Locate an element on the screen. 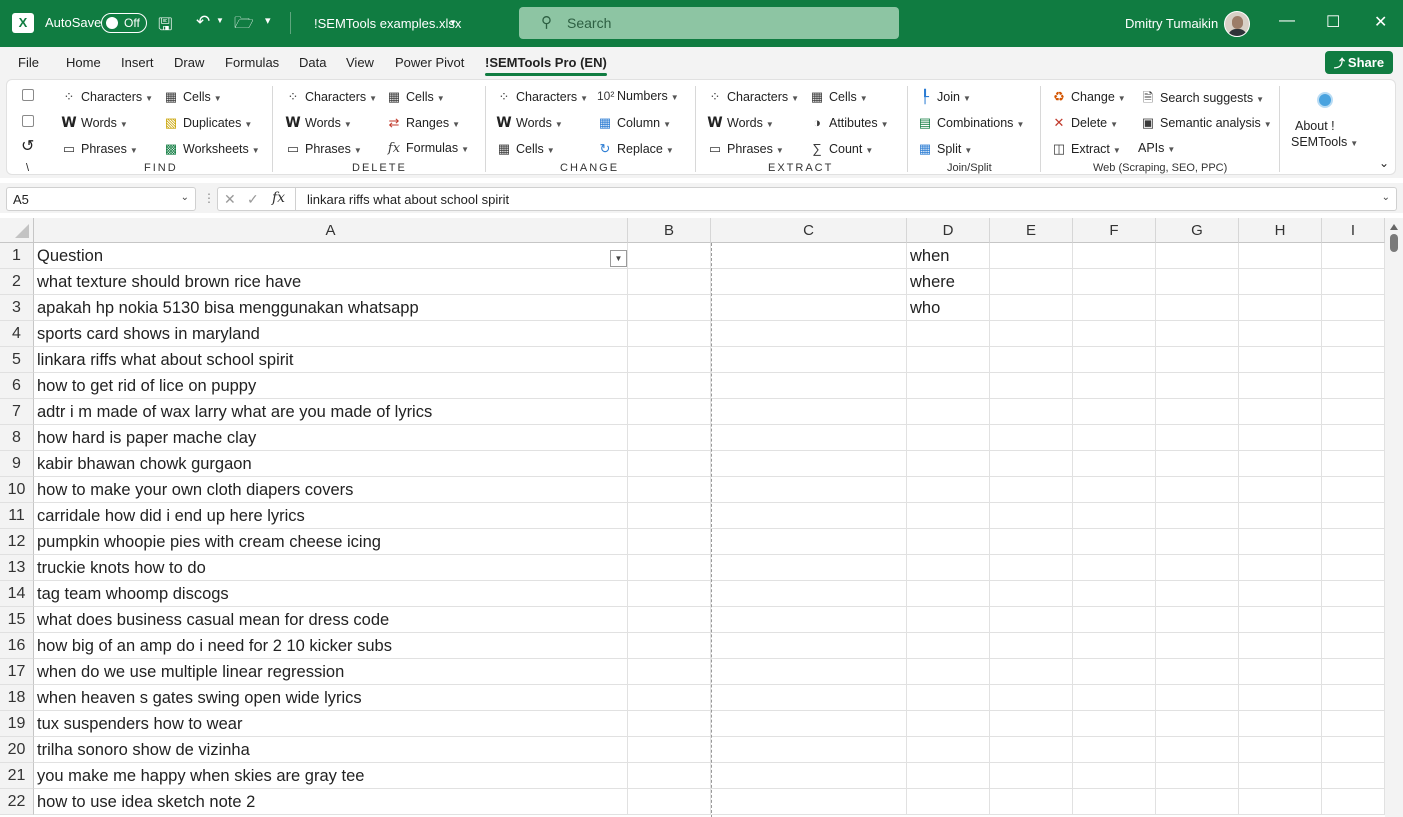 This screenshot has width=1403, height=817. open-folder-icon: 🗁 is located at coordinates (244, 25).